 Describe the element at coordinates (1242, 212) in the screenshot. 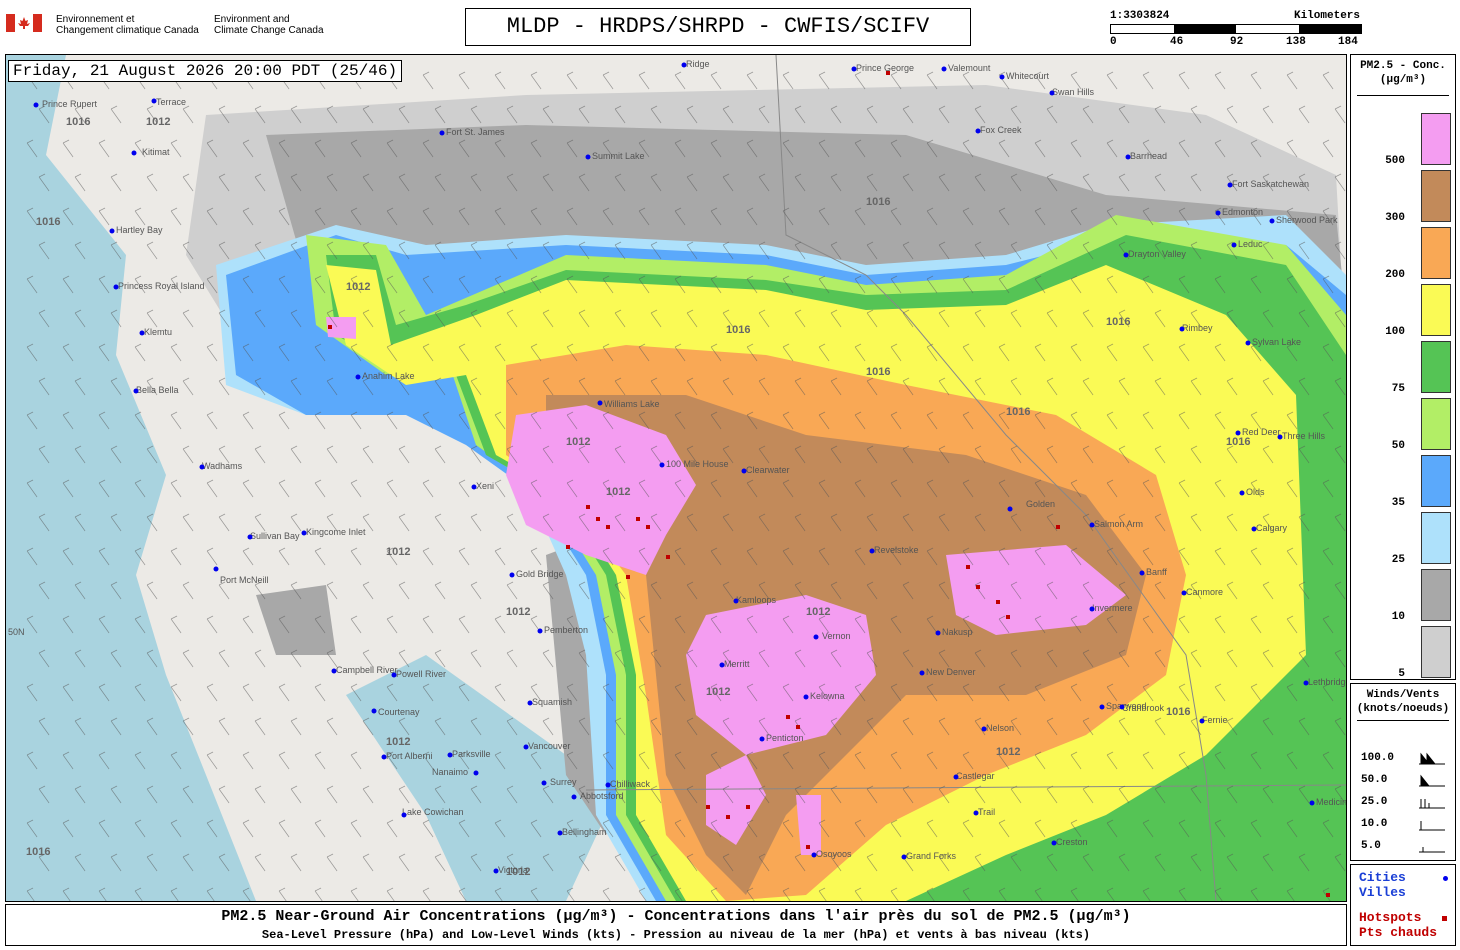

I see `city-label: Edmonton` at that location.